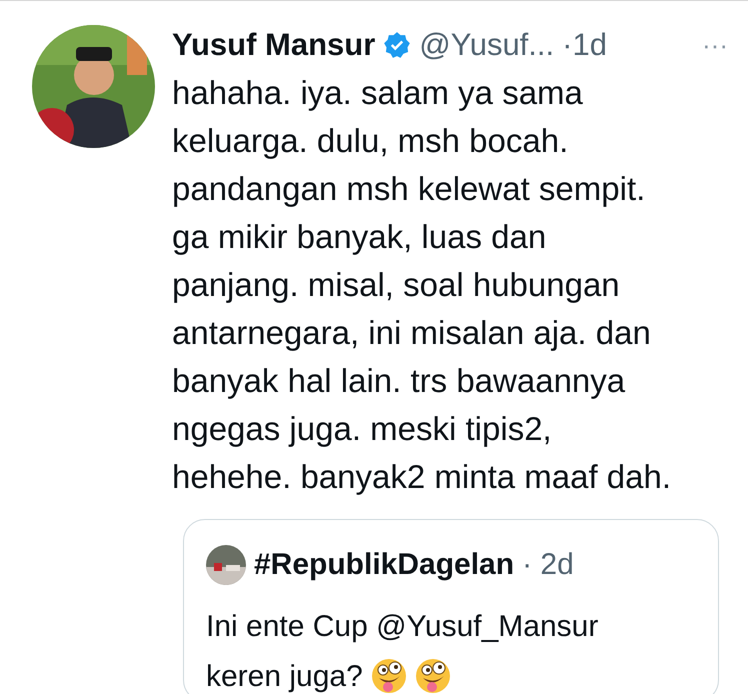 The image size is (748, 694). What do you see at coordinates (274, 45) in the screenshot?
I see `author-name: Yusuf Mansur` at bounding box center [274, 45].